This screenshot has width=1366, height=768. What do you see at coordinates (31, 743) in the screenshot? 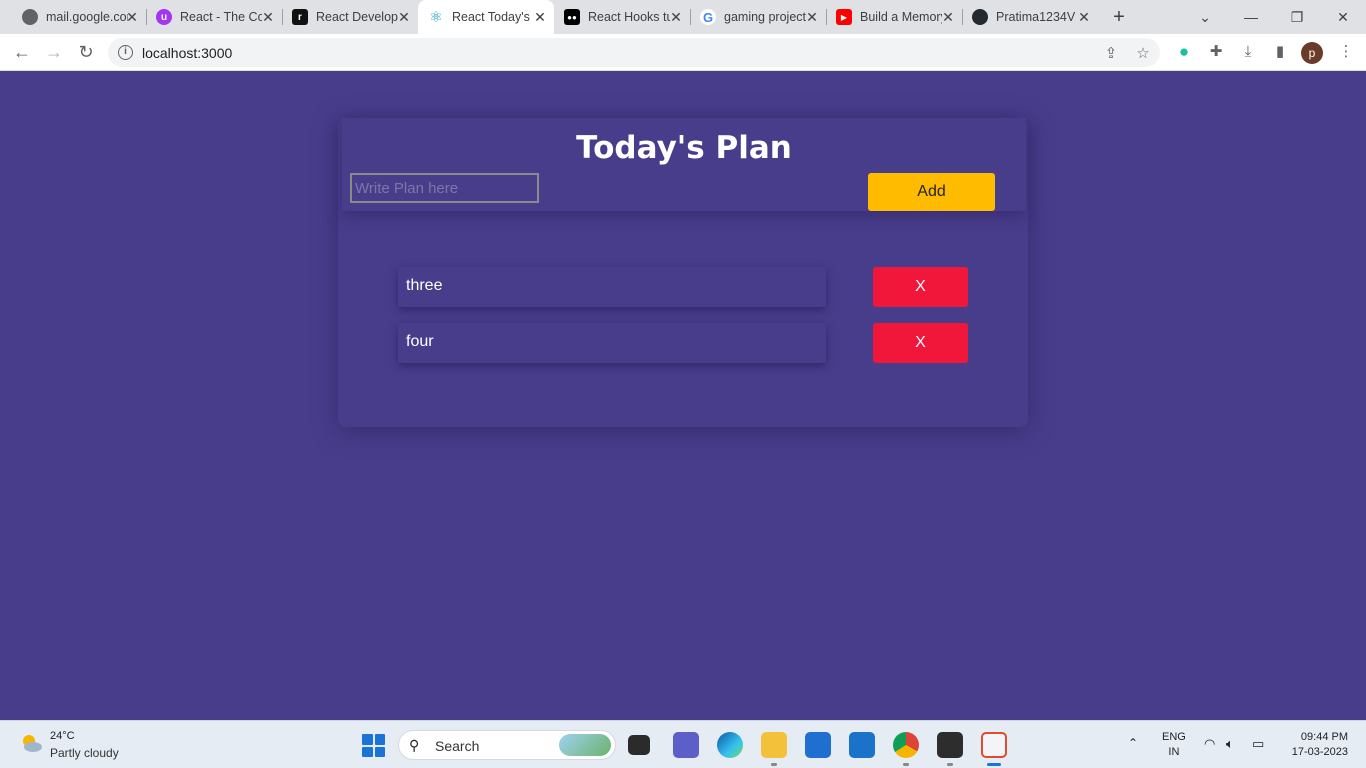
I see `partly-cloudy-icon` at bounding box center [31, 743].